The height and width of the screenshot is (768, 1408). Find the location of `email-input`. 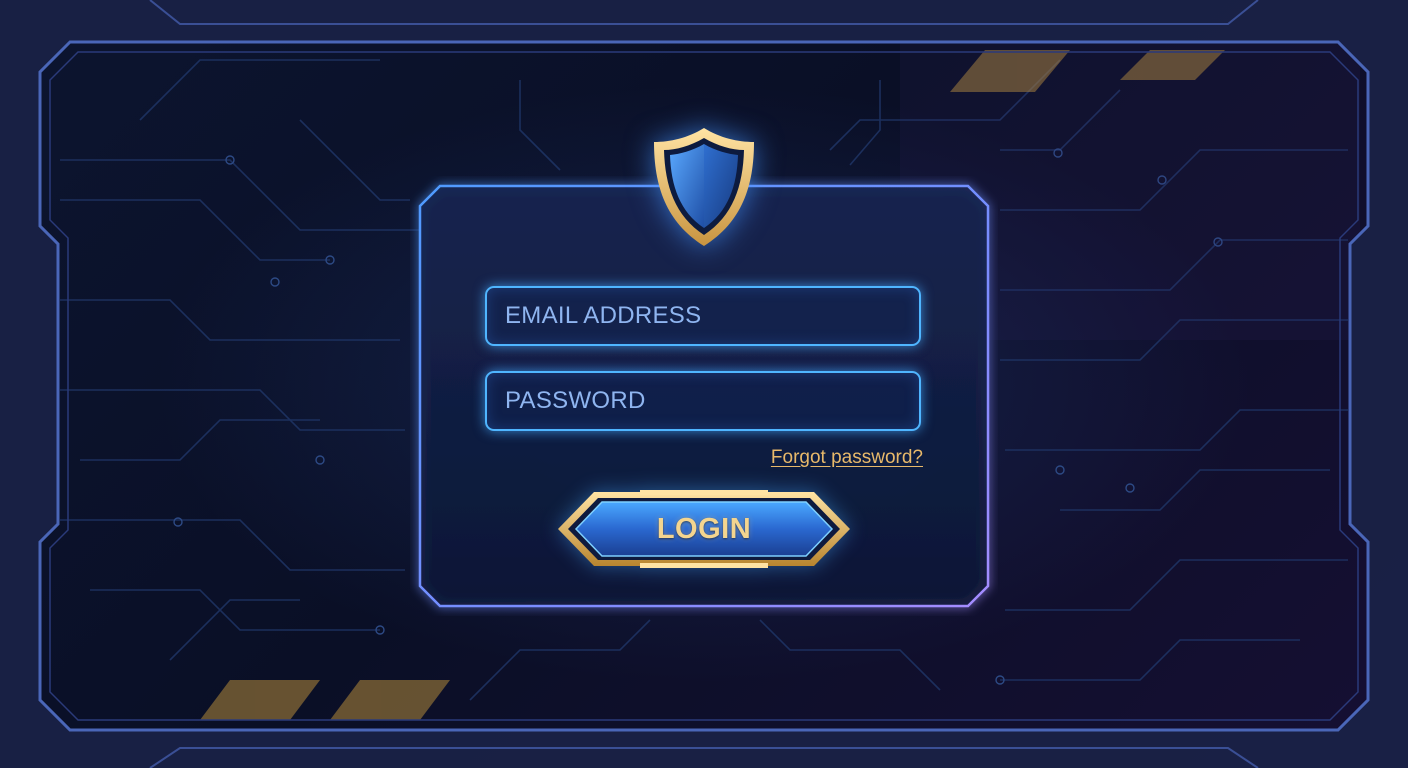

email-input is located at coordinates (703, 316).